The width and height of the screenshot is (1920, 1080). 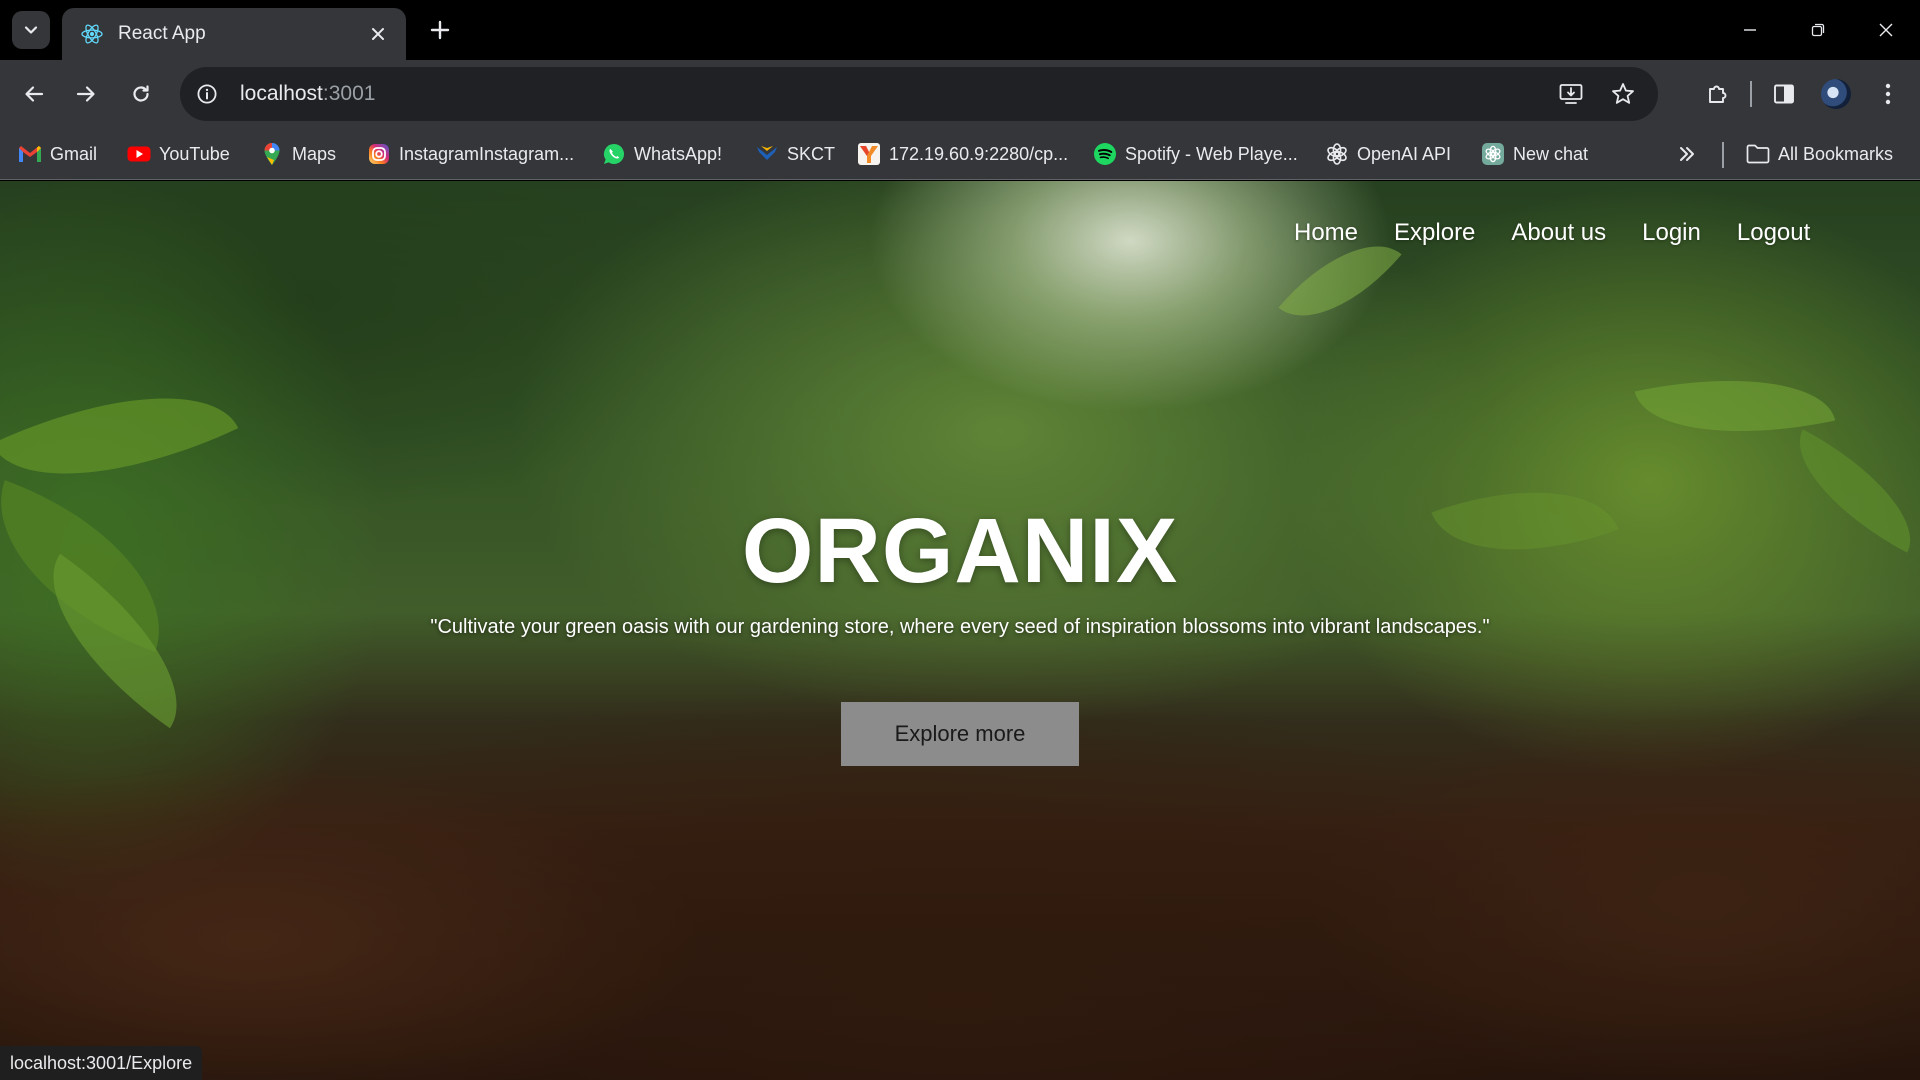 I want to click on install-app-button, so click(x=1571, y=94).